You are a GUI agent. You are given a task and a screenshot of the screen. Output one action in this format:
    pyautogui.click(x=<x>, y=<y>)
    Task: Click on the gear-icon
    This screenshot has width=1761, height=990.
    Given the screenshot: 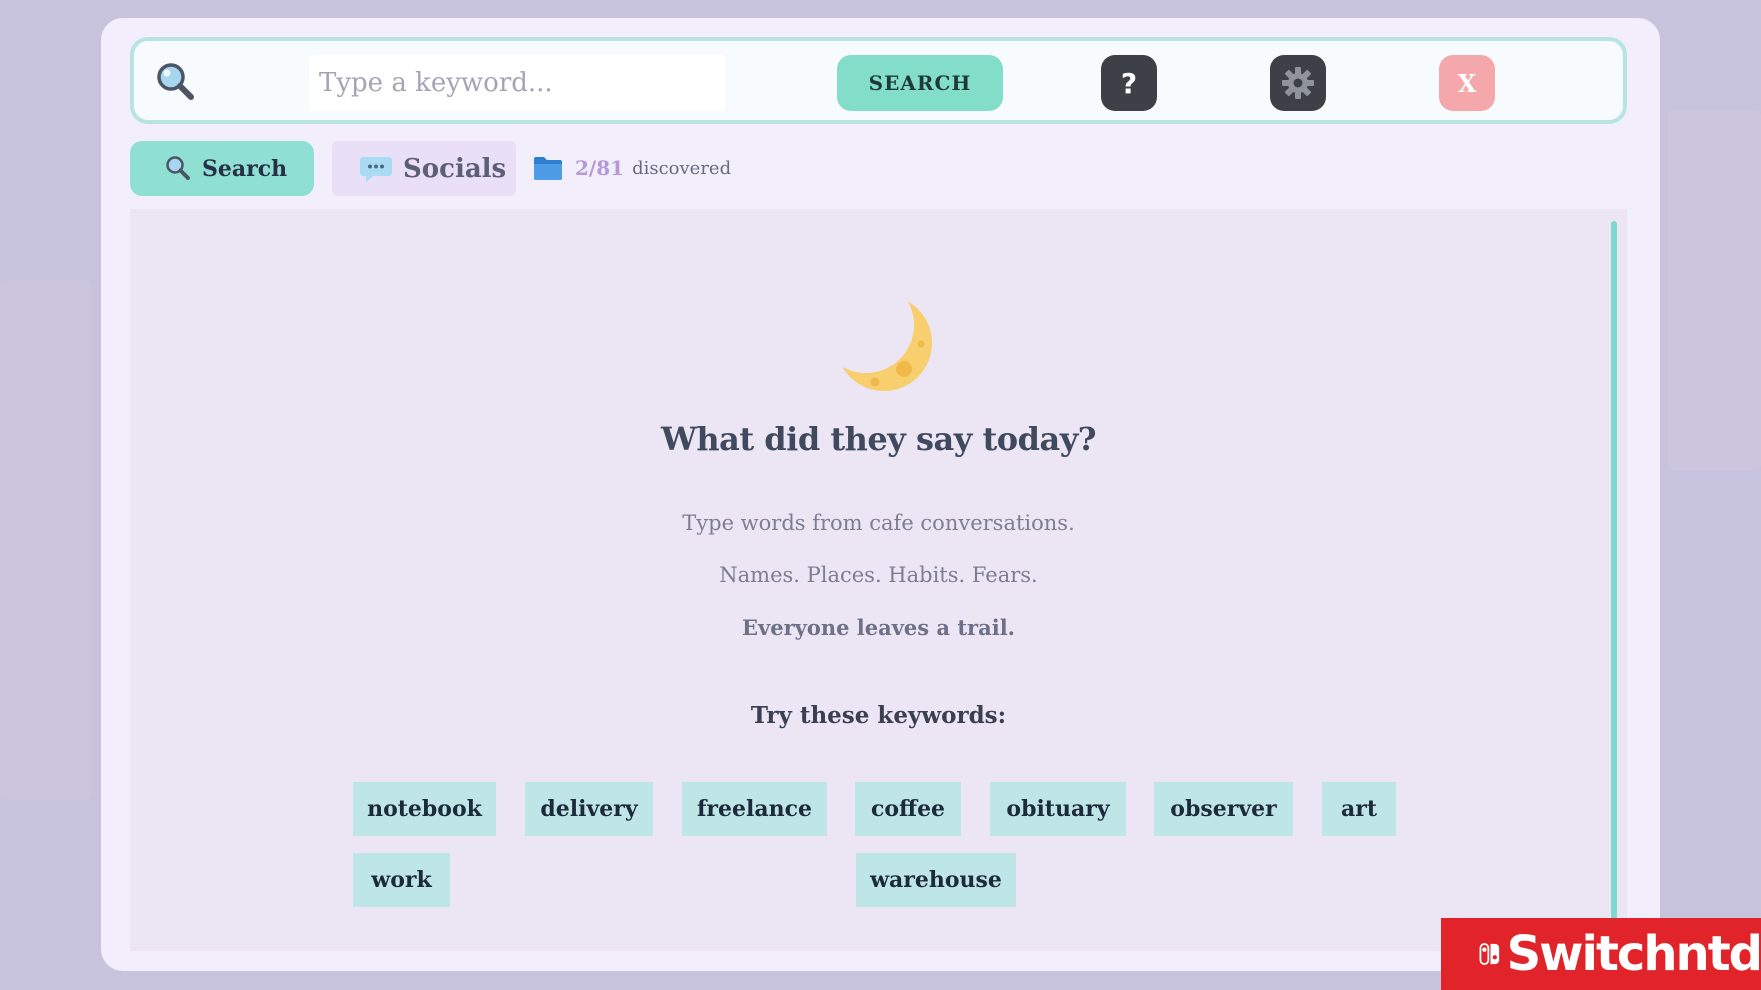 What is the action you would take?
    pyautogui.click(x=1298, y=83)
    